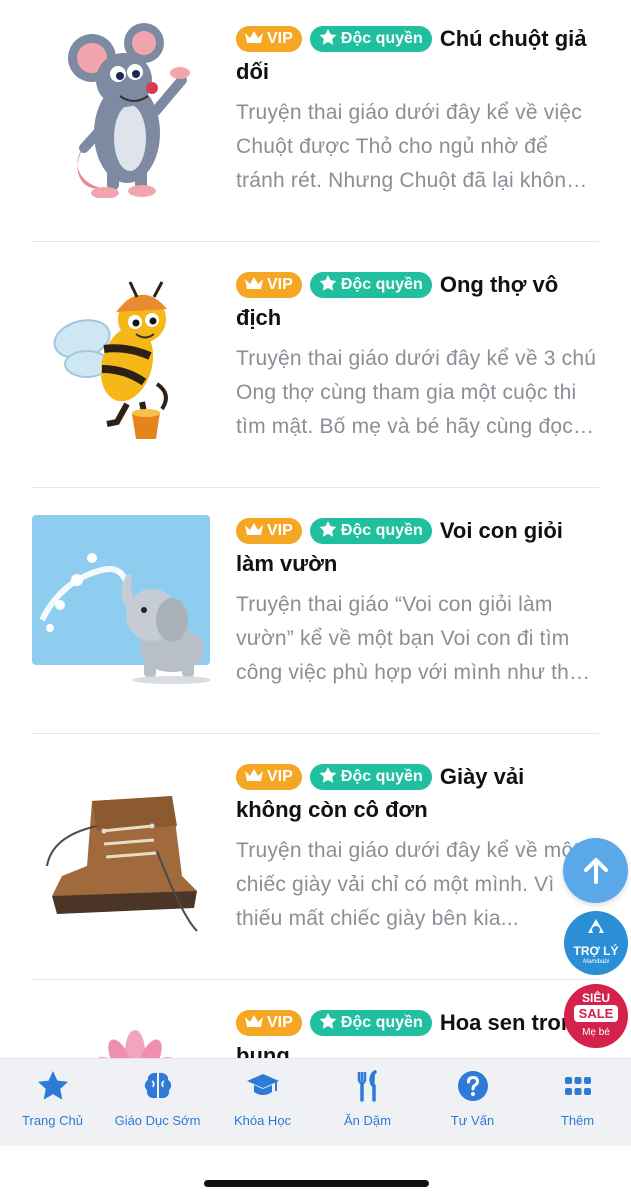 The width and height of the screenshot is (631, 1200). Describe the element at coordinates (121, 600) in the screenshot. I see `elephant-illustration-icon` at that location.